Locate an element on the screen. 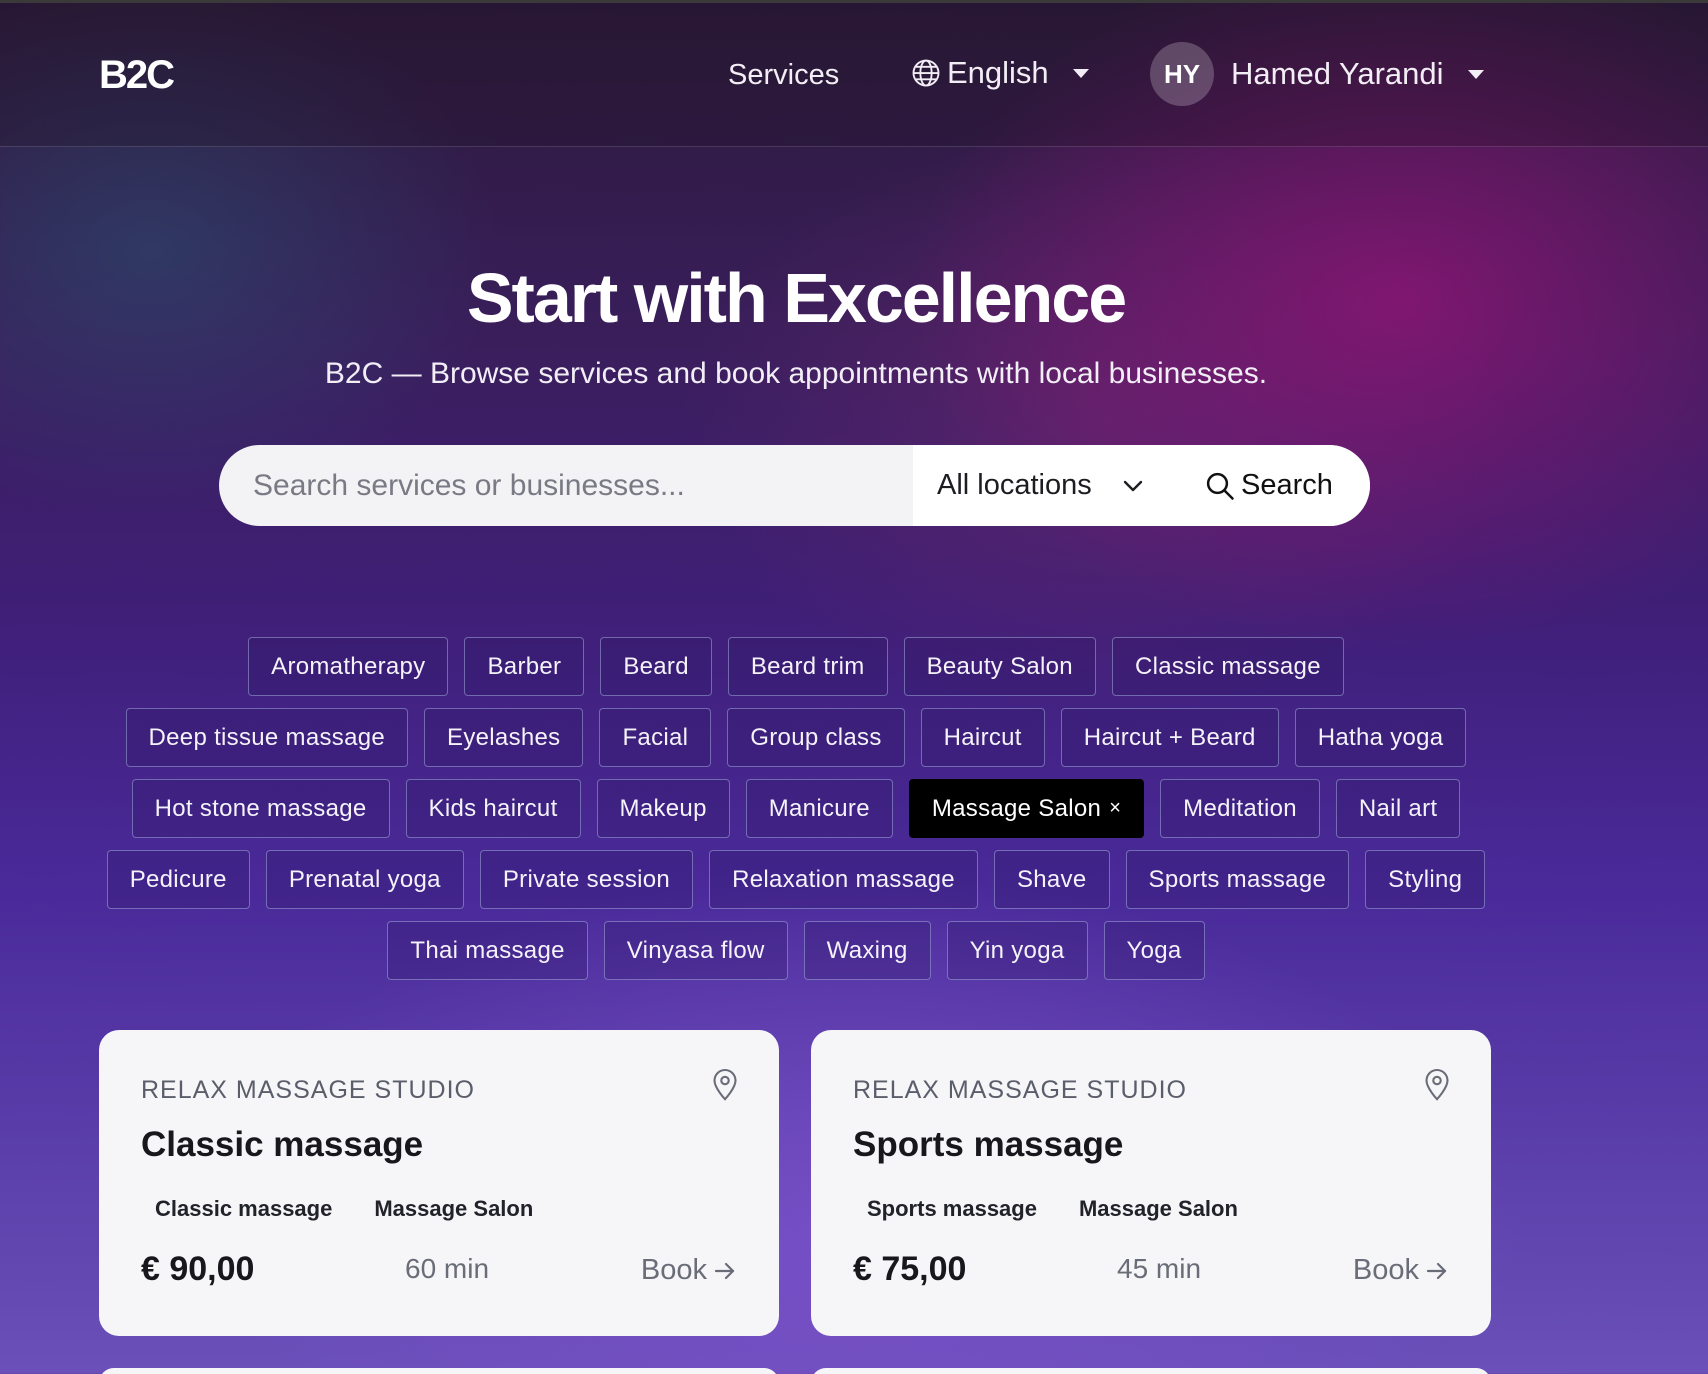  service-title: Classic massage is located at coordinates (282, 1144).